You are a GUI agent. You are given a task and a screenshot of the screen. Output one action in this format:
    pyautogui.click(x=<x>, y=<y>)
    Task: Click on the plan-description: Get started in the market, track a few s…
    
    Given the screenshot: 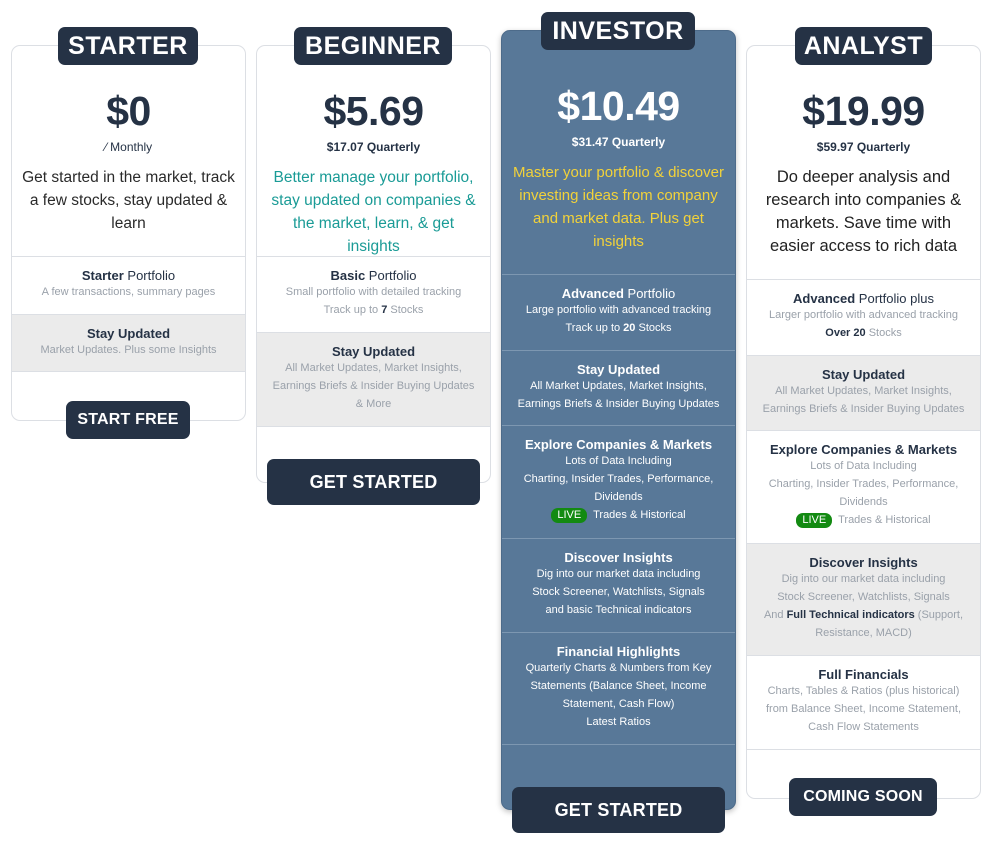 What is the action you would take?
    pyautogui.click(x=128, y=200)
    